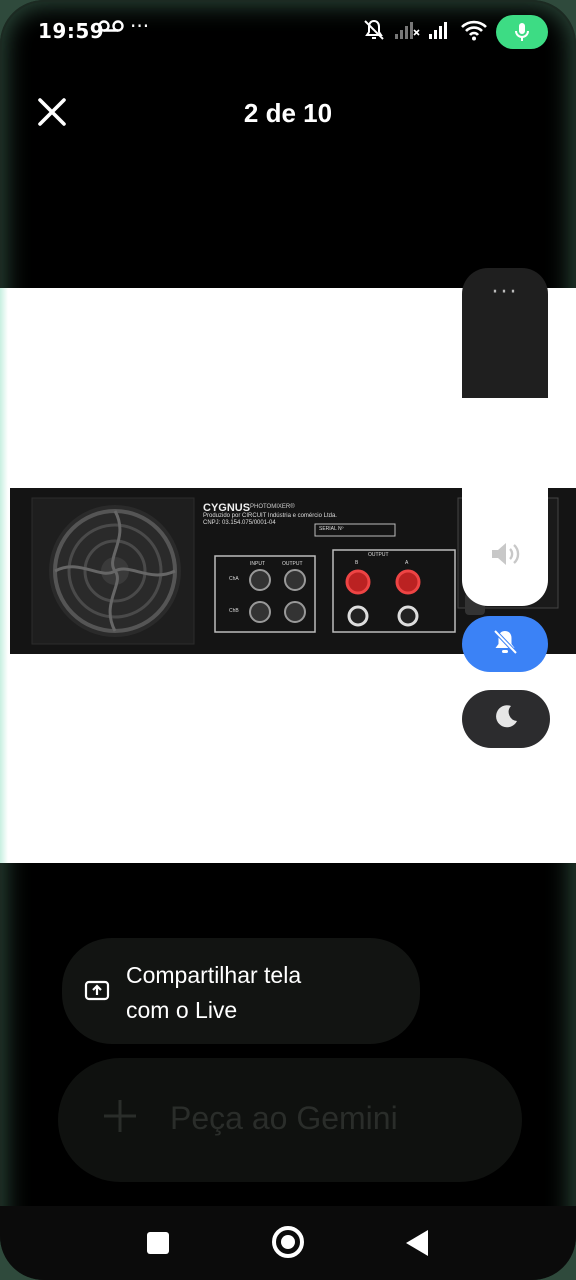 Image resolution: width=576 pixels, height=1280 pixels. I want to click on speaker-icon, so click(505, 556).